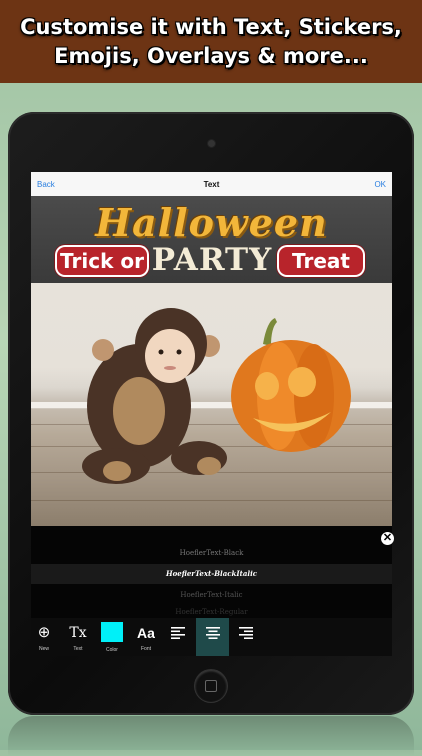  Describe the element at coordinates (387, 538) in the screenshot. I see `close-icon: ✕` at that location.